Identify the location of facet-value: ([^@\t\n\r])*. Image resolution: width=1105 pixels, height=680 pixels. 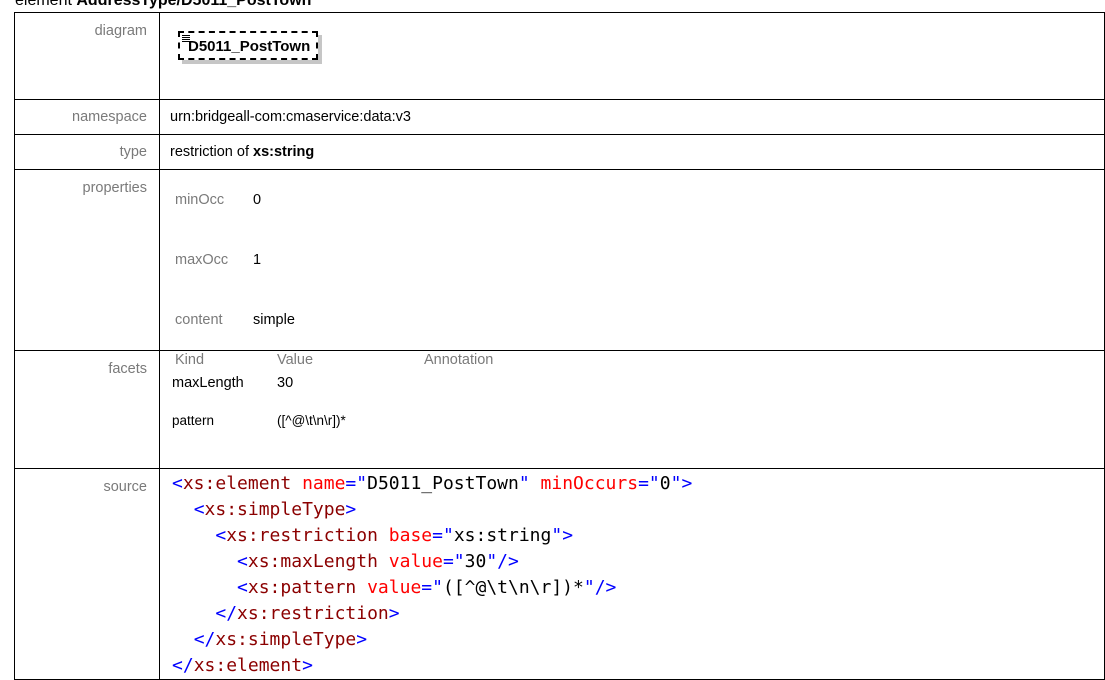
(311, 420).